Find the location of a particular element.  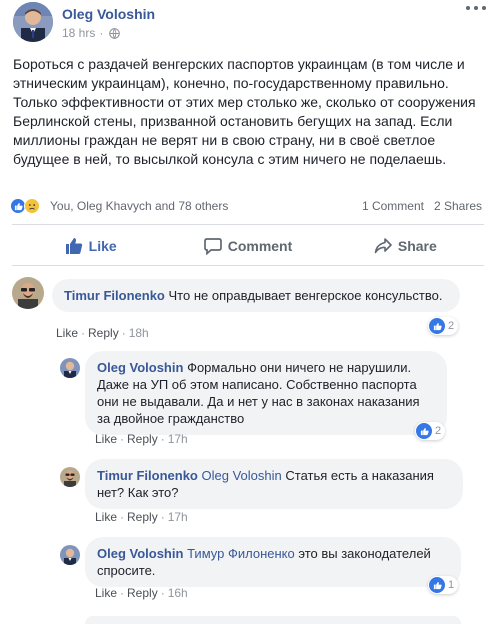

shares-count: 2 Shares is located at coordinates (458, 206).